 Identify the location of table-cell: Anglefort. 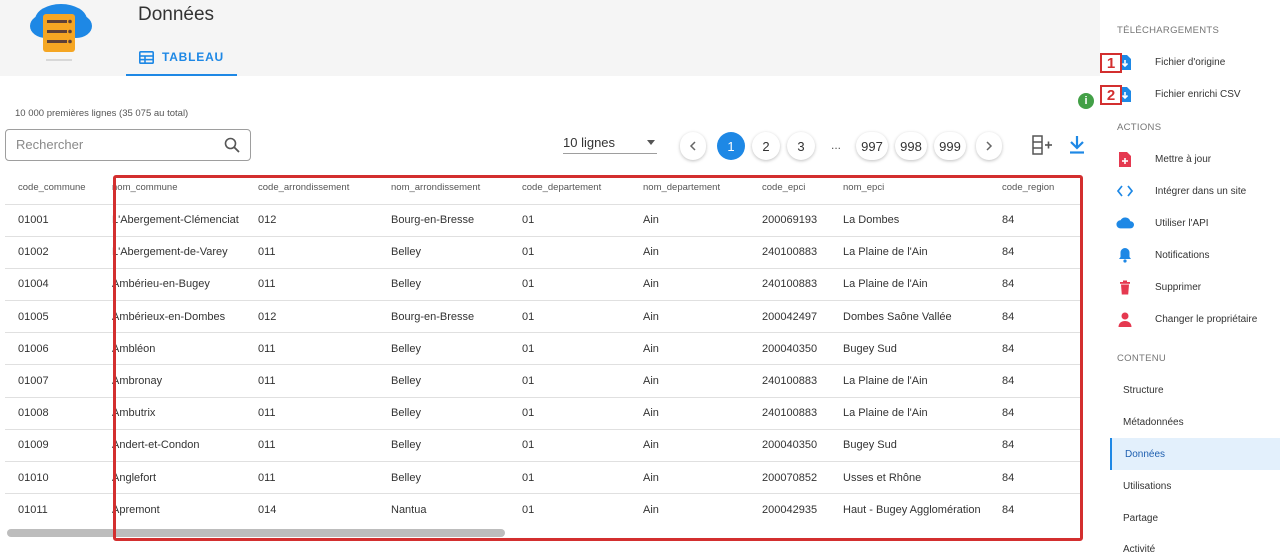
(185, 477).